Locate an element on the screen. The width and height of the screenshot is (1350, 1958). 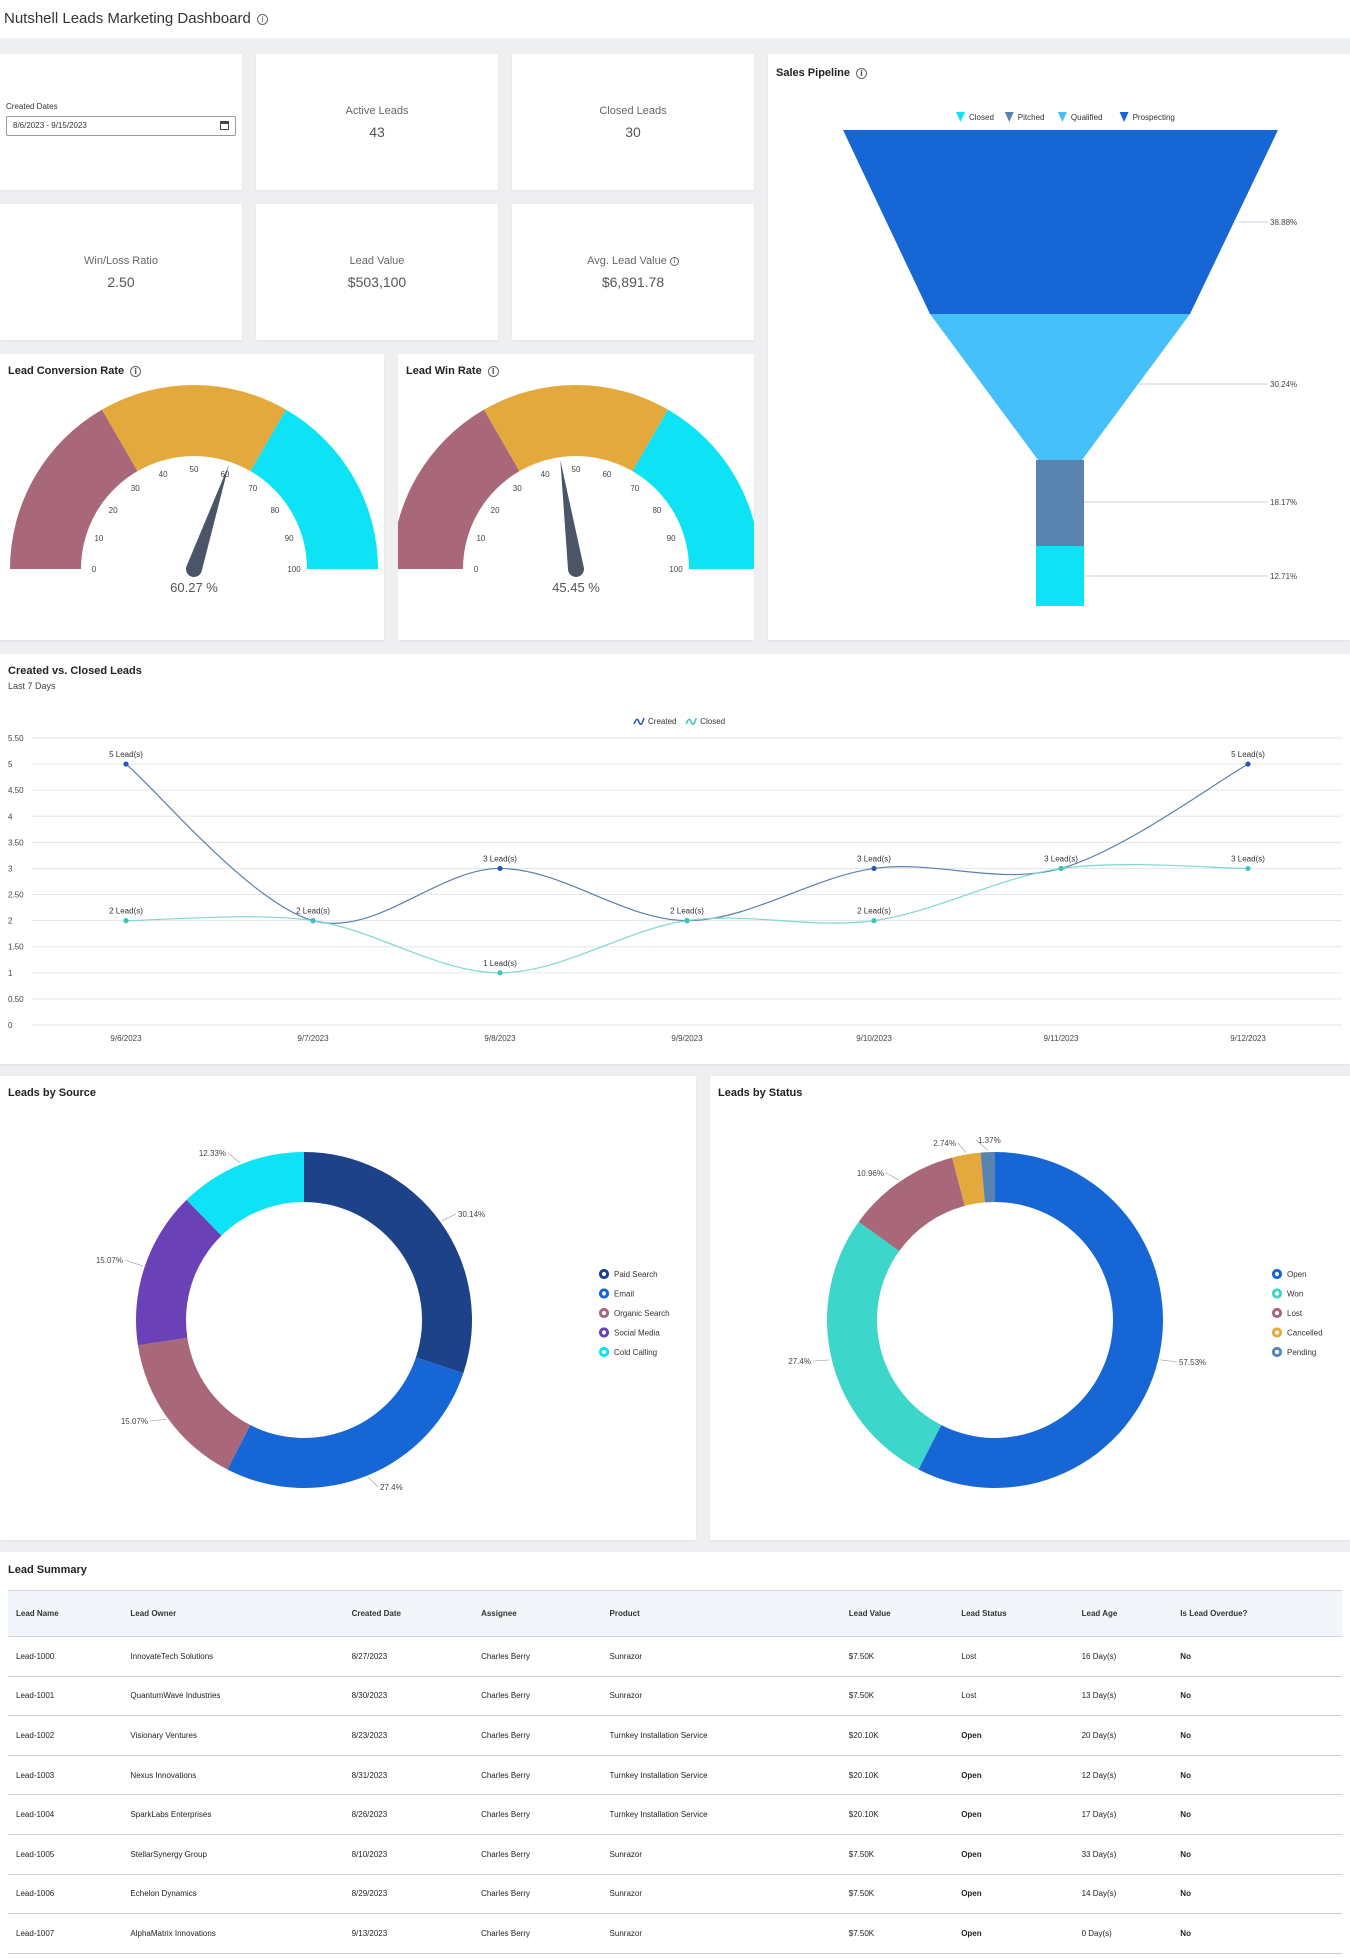
column-header: Is Lead Overdue? is located at coordinates (1257, 1613).